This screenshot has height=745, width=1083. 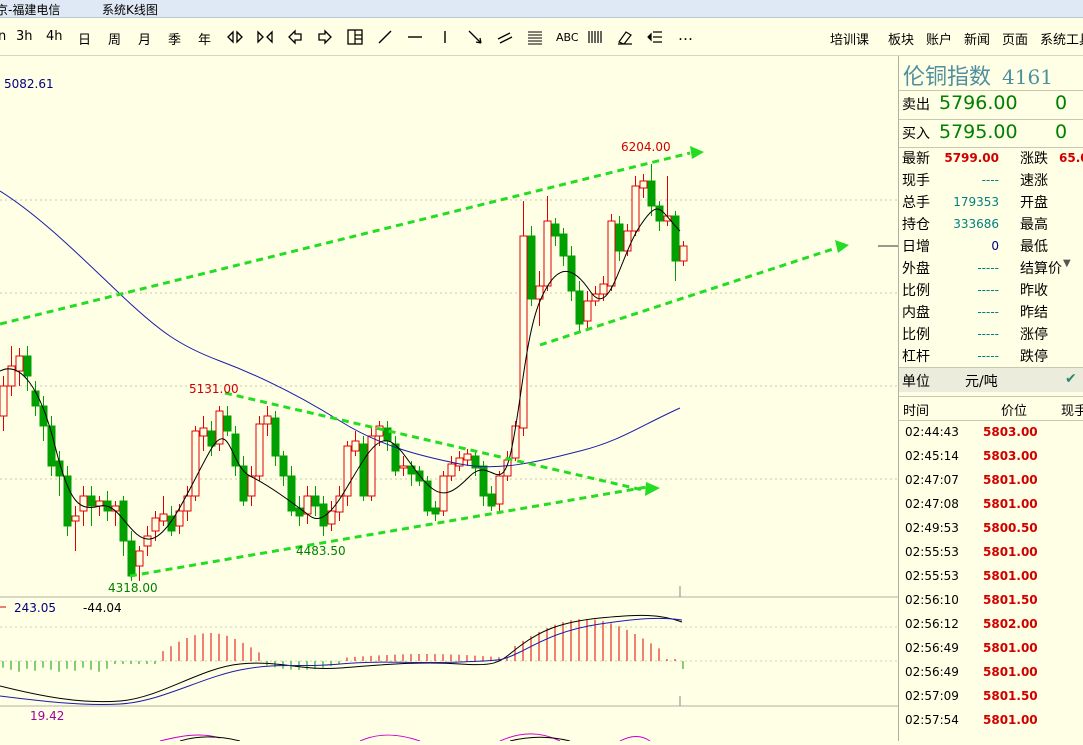 What do you see at coordinates (1034, 335) in the screenshot?
I see `stat-label: 涨停` at bounding box center [1034, 335].